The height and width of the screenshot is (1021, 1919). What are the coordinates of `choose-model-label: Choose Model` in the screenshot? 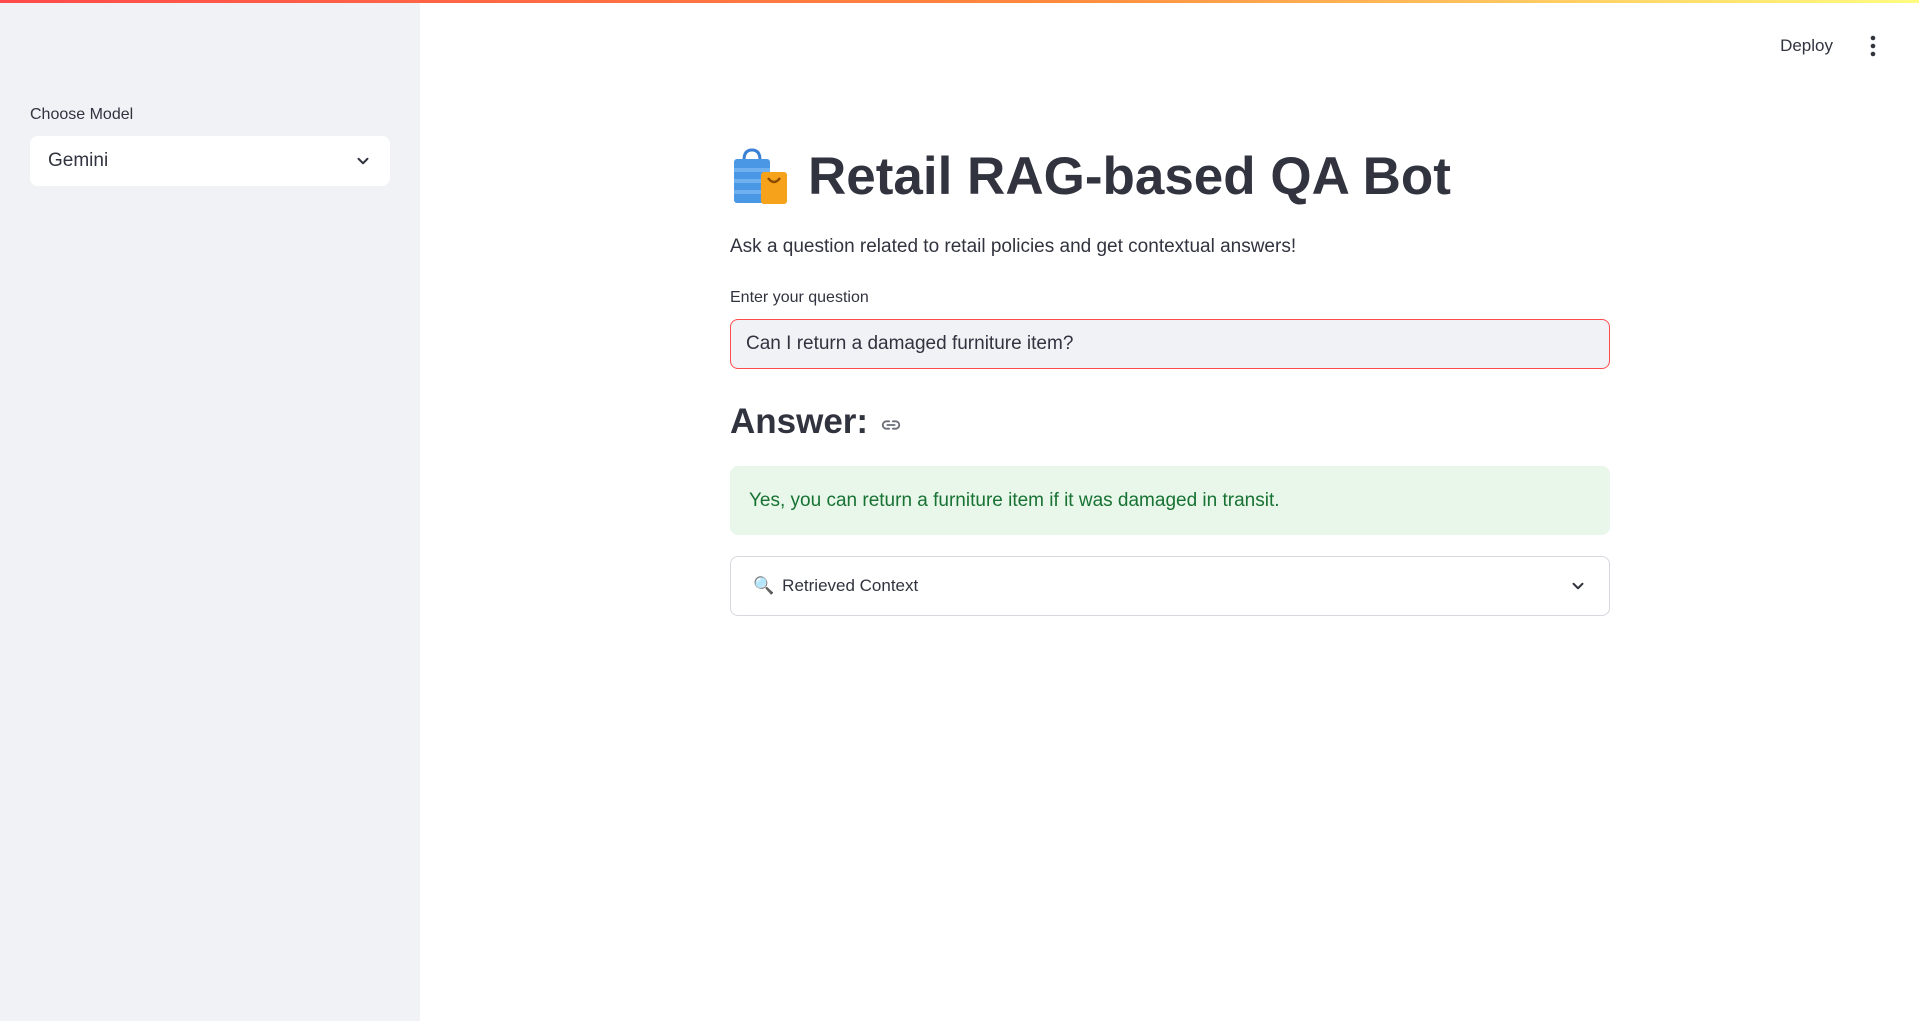 It's located at (82, 114).